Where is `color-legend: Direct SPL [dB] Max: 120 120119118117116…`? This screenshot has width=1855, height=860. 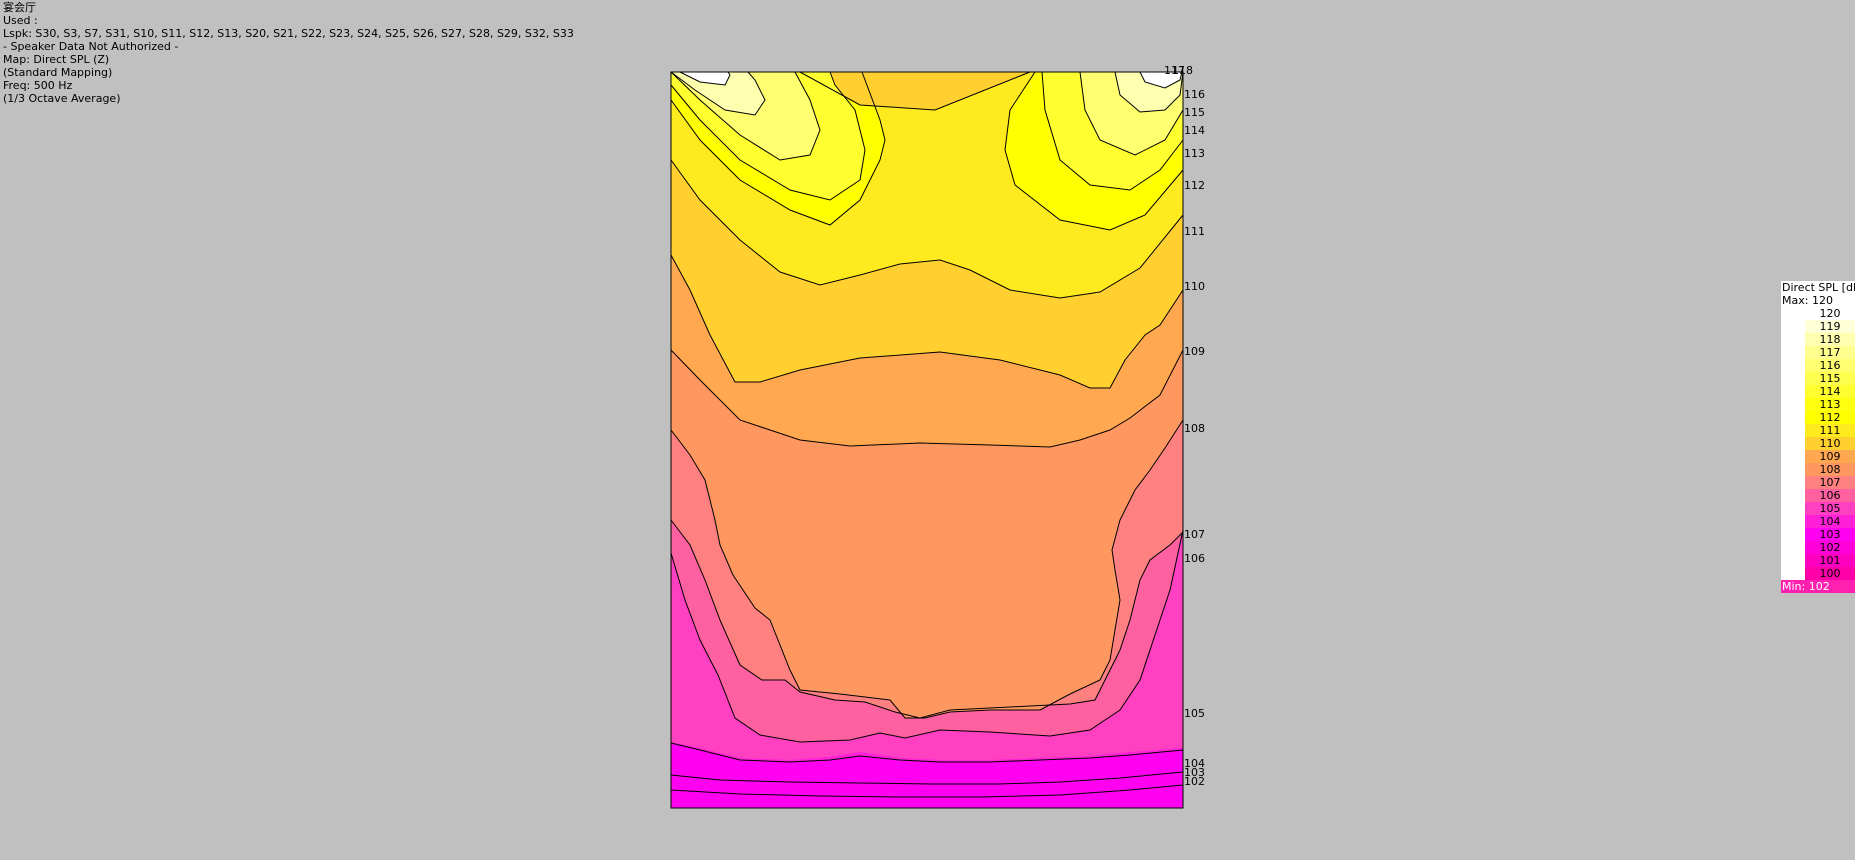 color-legend: Direct SPL [dB] Max: 120 120119118117116… is located at coordinates (1818, 437).